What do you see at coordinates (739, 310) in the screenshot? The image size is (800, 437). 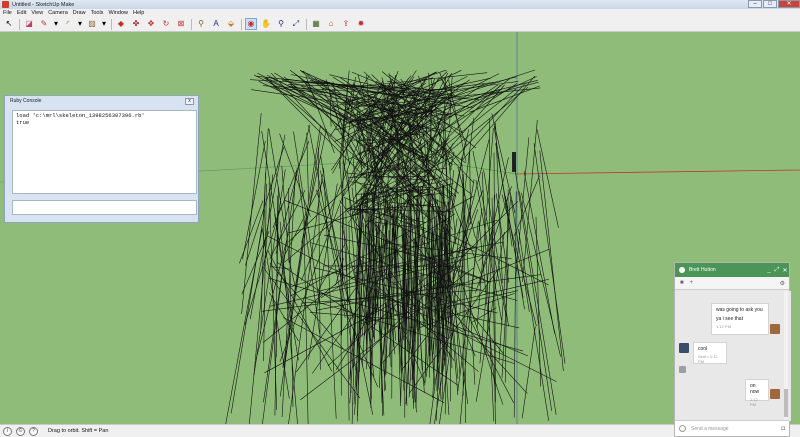 I see `chat-message-text: was going to ask you` at bounding box center [739, 310].